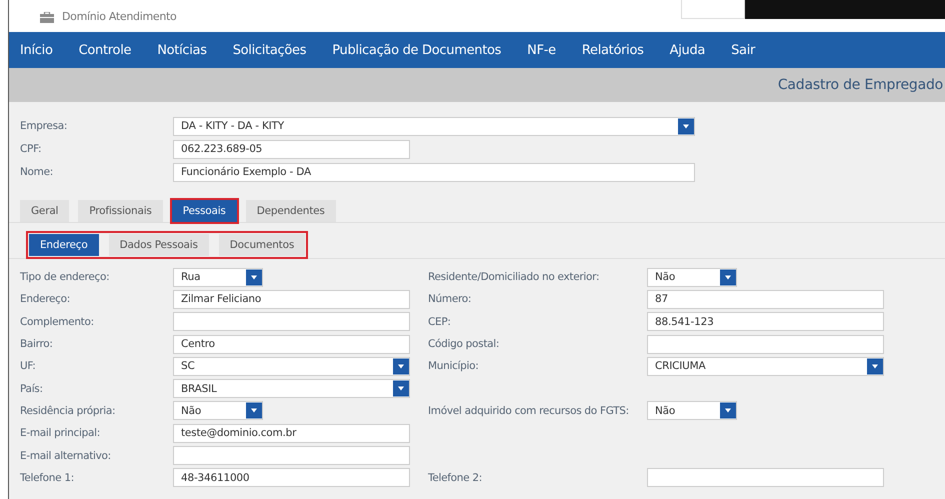  Describe the element at coordinates (291, 211) in the screenshot. I see `tab: Dependentes` at that location.